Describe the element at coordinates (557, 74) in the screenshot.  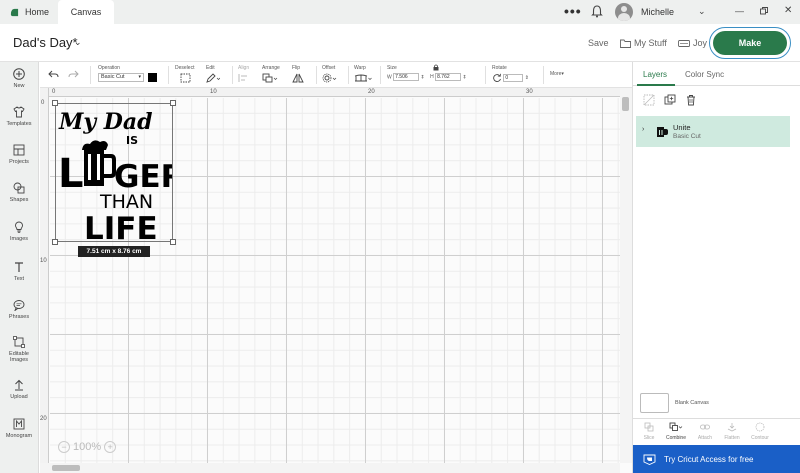
I see `more-button: More▾` at that location.